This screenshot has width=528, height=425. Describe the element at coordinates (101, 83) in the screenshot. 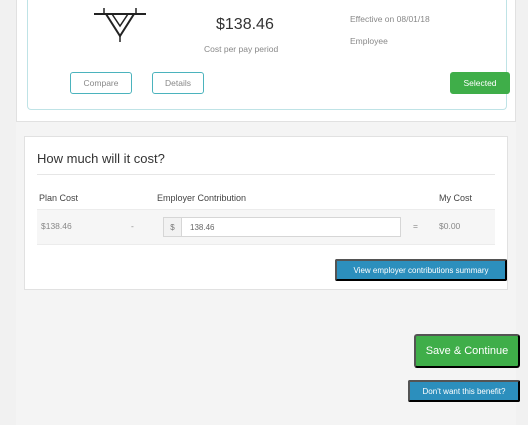

I see `compare-button: Compare` at that location.